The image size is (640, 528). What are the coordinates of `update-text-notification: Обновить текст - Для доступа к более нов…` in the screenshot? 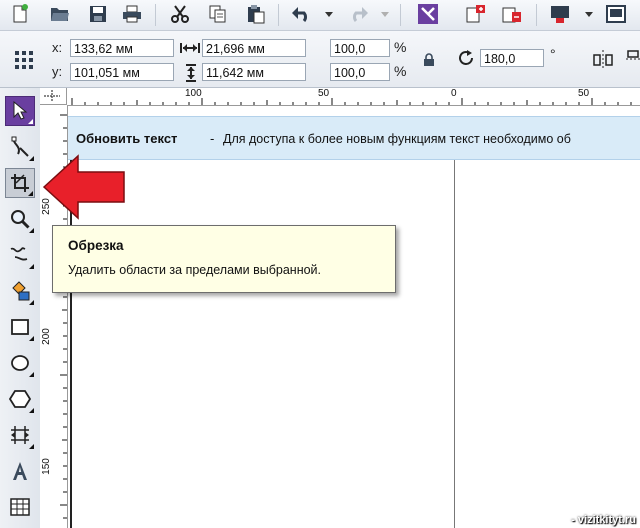 It's located at (354, 138).